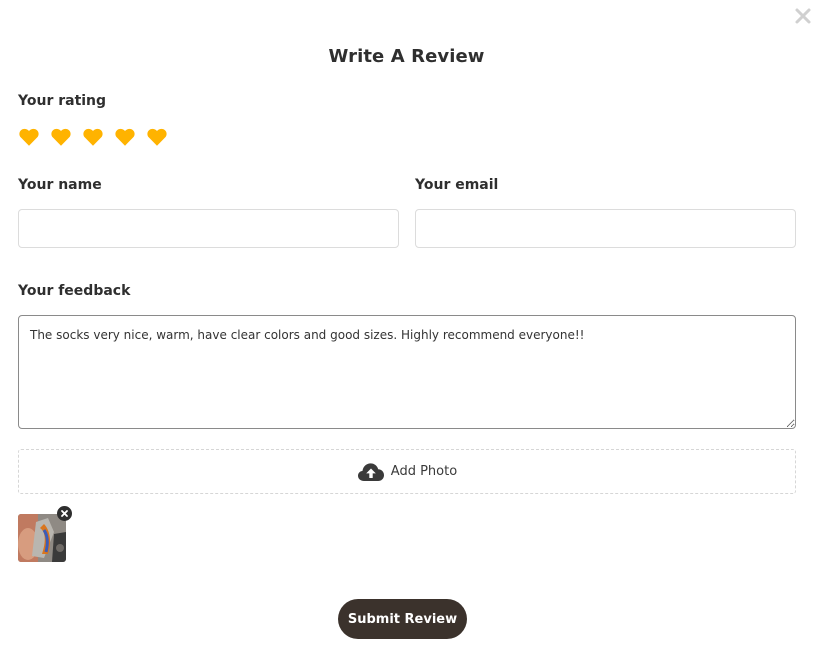 The height and width of the screenshot is (656, 825). What do you see at coordinates (457, 185) in the screenshot?
I see `email-label: Your email` at bounding box center [457, 185].